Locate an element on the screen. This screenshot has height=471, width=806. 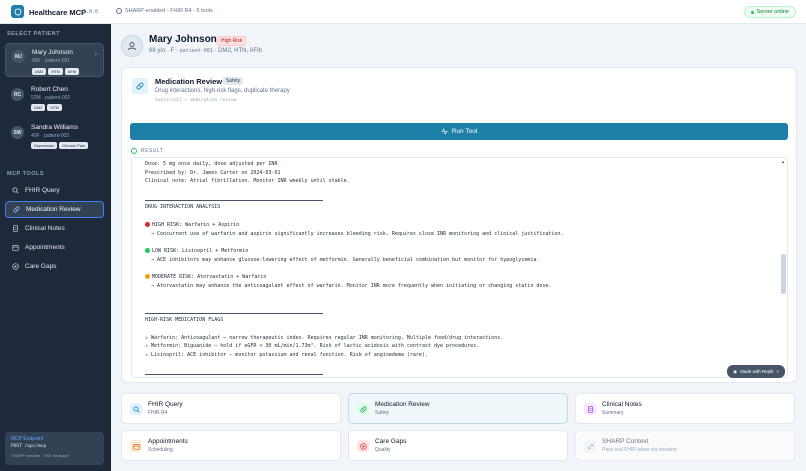
tool-fhir-query: FHIR Query is located at coordinates (54, 190).